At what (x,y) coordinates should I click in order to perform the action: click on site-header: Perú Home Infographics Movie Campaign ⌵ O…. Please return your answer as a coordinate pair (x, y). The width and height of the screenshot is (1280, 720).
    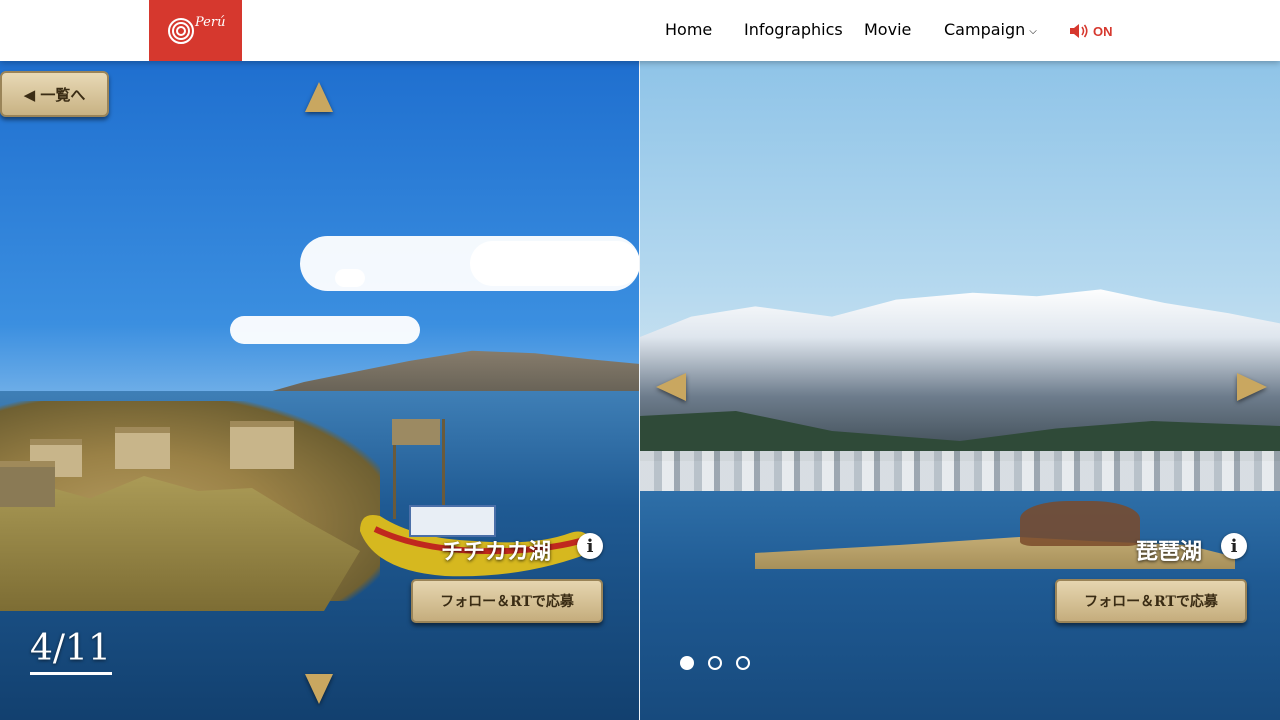
    Looking at the image, I should click on (640, 30).